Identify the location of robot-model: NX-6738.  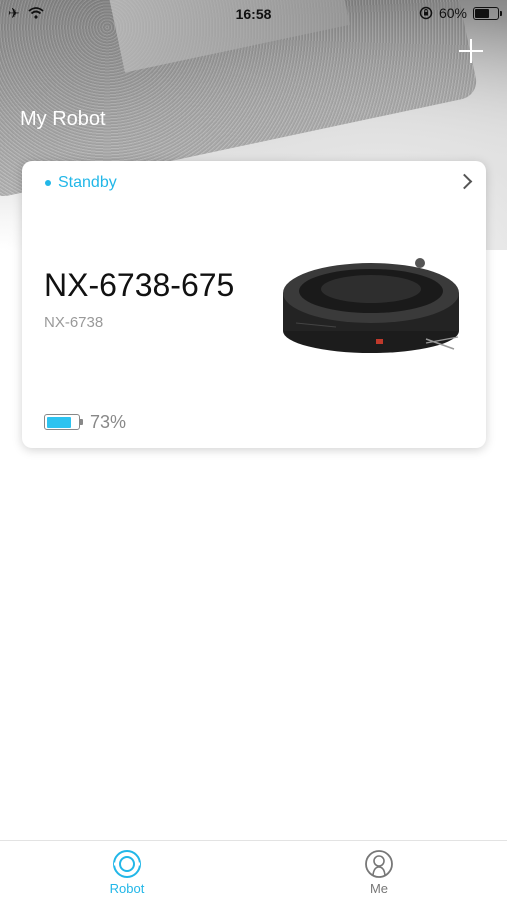
(74, 322).